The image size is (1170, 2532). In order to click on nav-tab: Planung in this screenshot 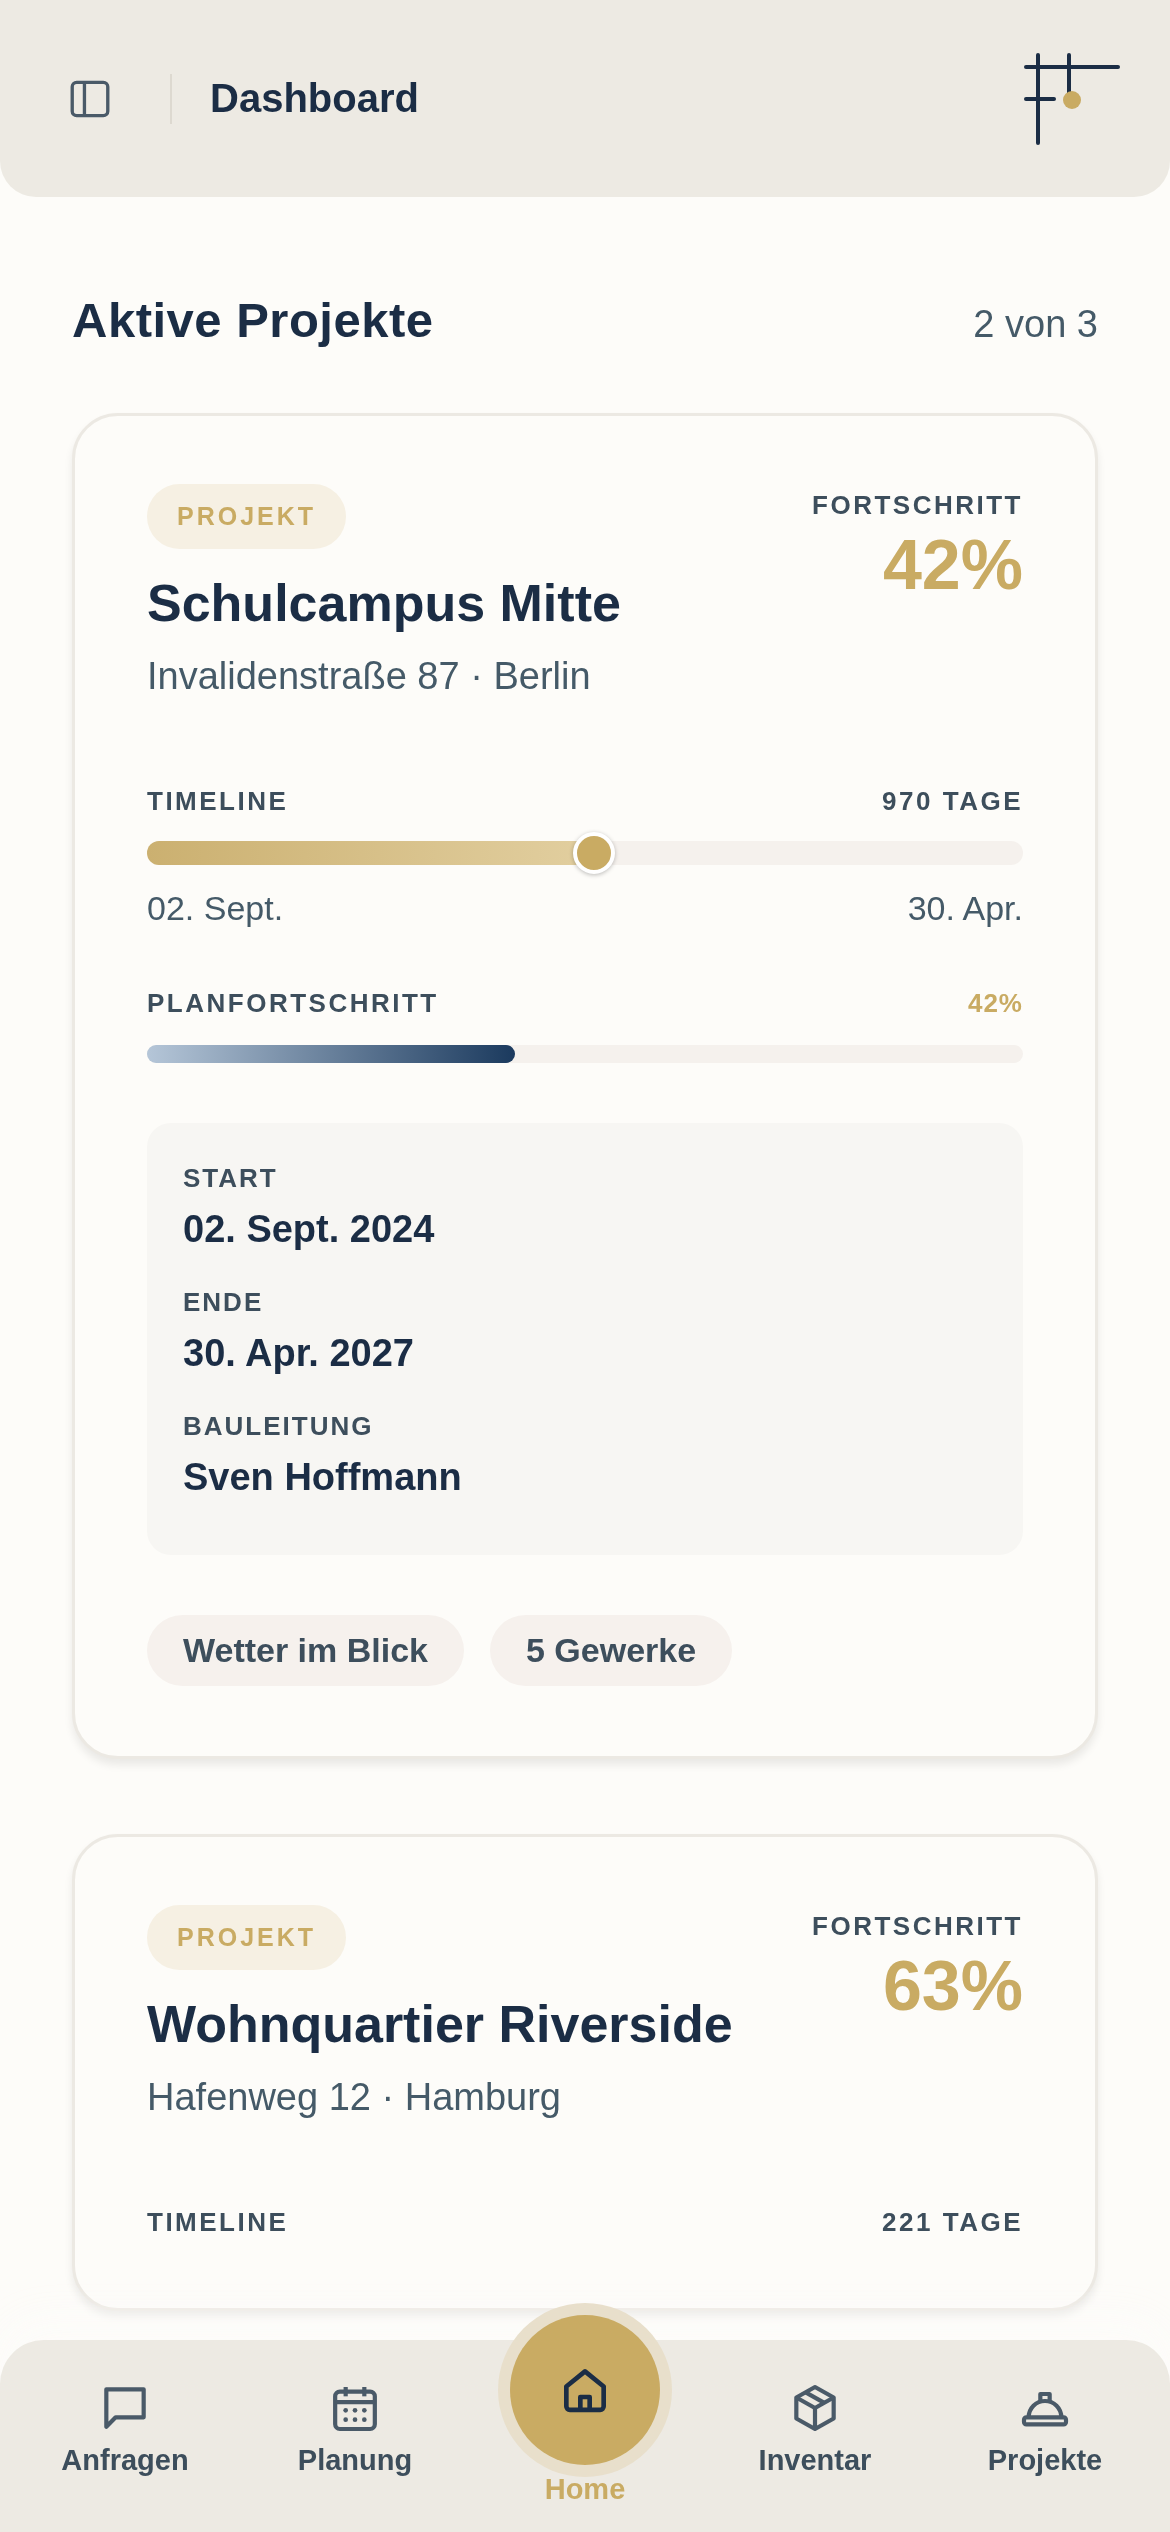, I will do `click(355, 2408)`.